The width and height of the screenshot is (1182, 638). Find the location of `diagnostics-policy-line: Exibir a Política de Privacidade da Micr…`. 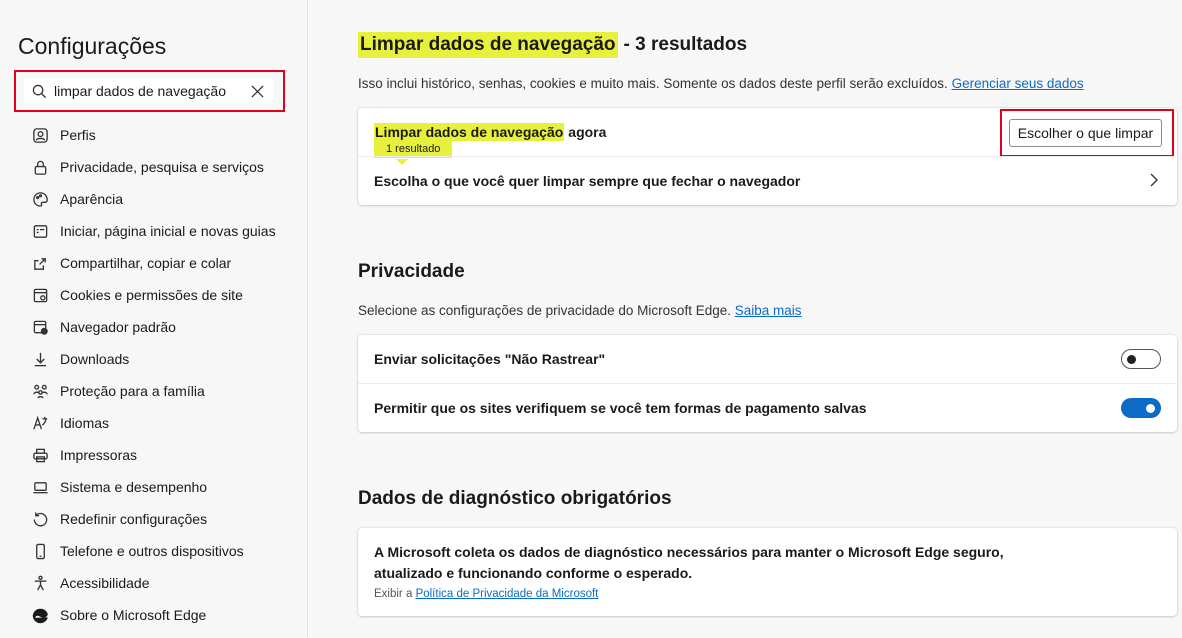

diagnostics-policy-line: Exibir a Política de Privacidade da Micr… is located at coordinates (486, 594).